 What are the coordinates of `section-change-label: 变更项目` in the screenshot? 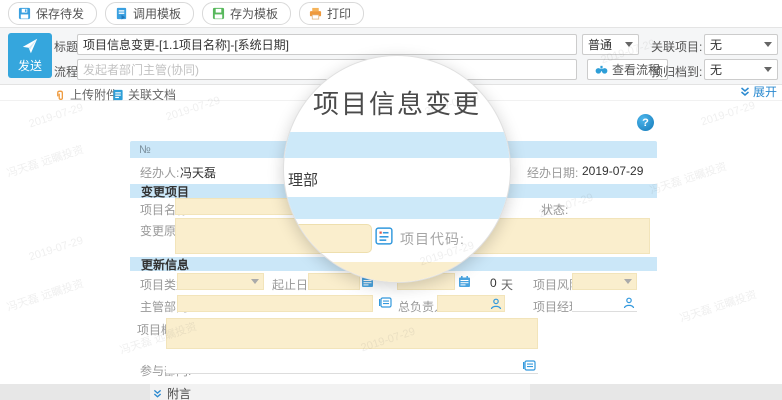 It's located at (165, 191).